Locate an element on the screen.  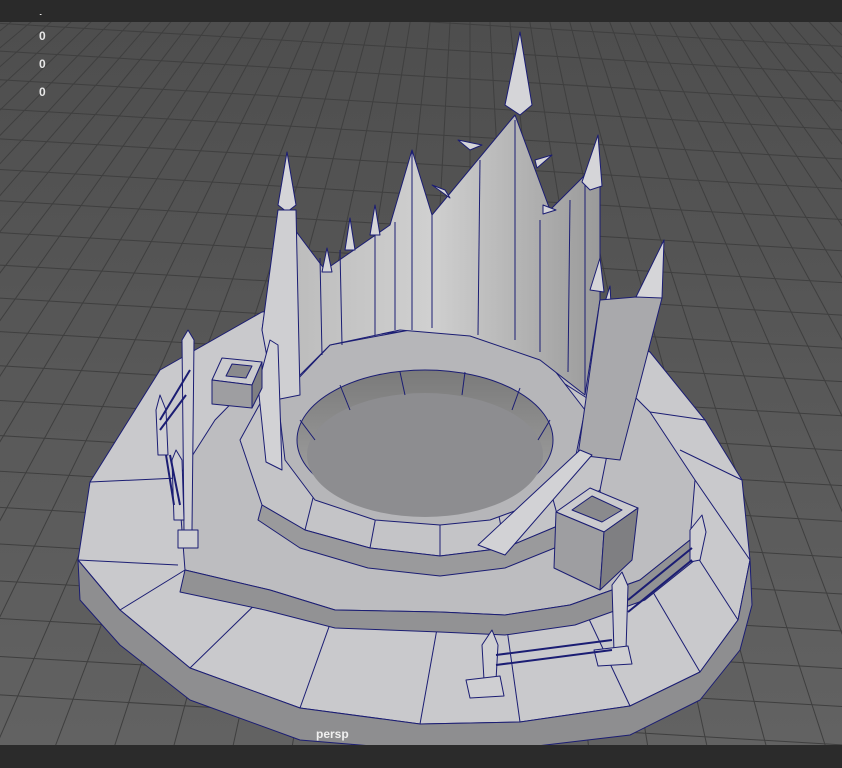
viewport-bottom-bar is located at coordinates (421, 756).